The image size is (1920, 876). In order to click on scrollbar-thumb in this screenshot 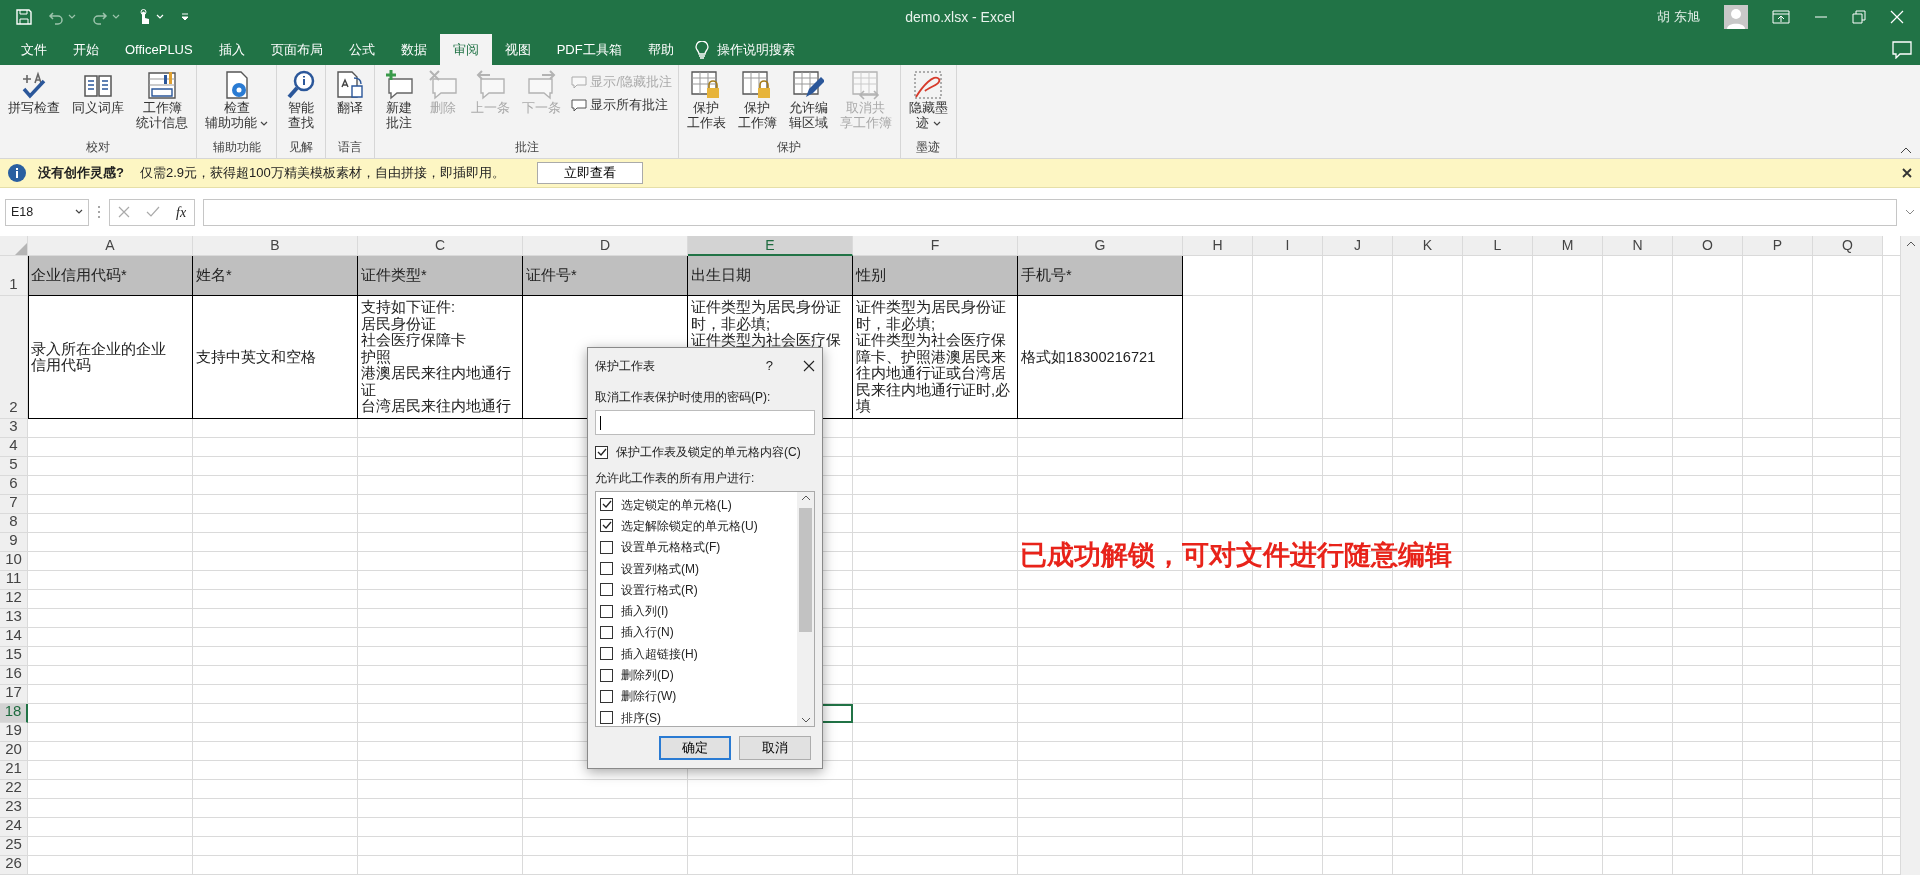, I will do `click(805, 570)`.